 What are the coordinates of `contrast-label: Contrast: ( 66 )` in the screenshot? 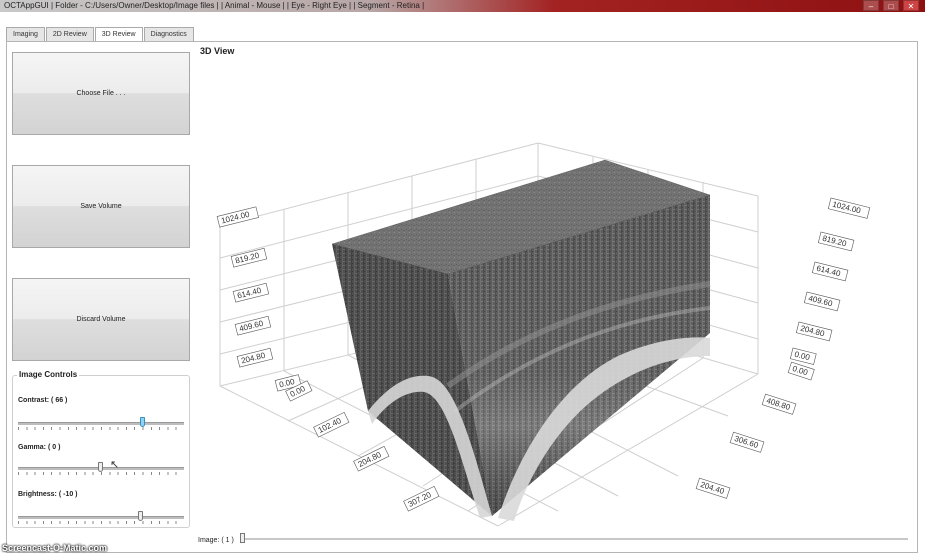 It's located at (43, 400).